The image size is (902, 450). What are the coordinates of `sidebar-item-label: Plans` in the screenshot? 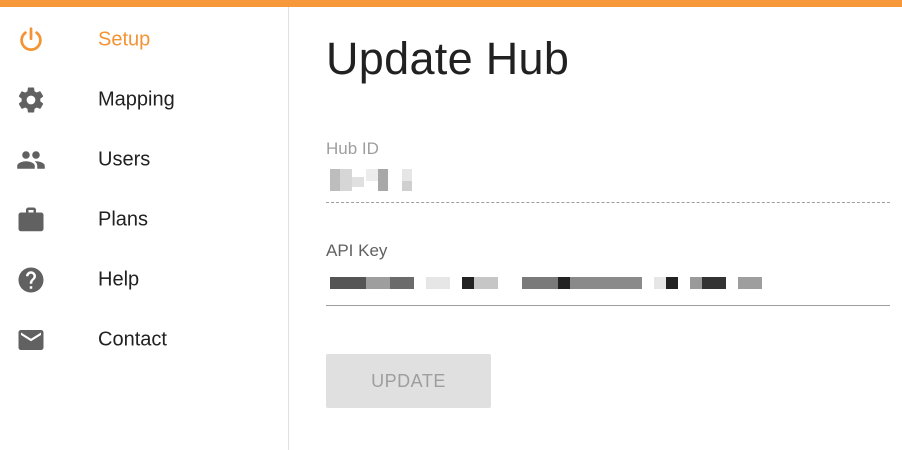 It's located at (123, 219).